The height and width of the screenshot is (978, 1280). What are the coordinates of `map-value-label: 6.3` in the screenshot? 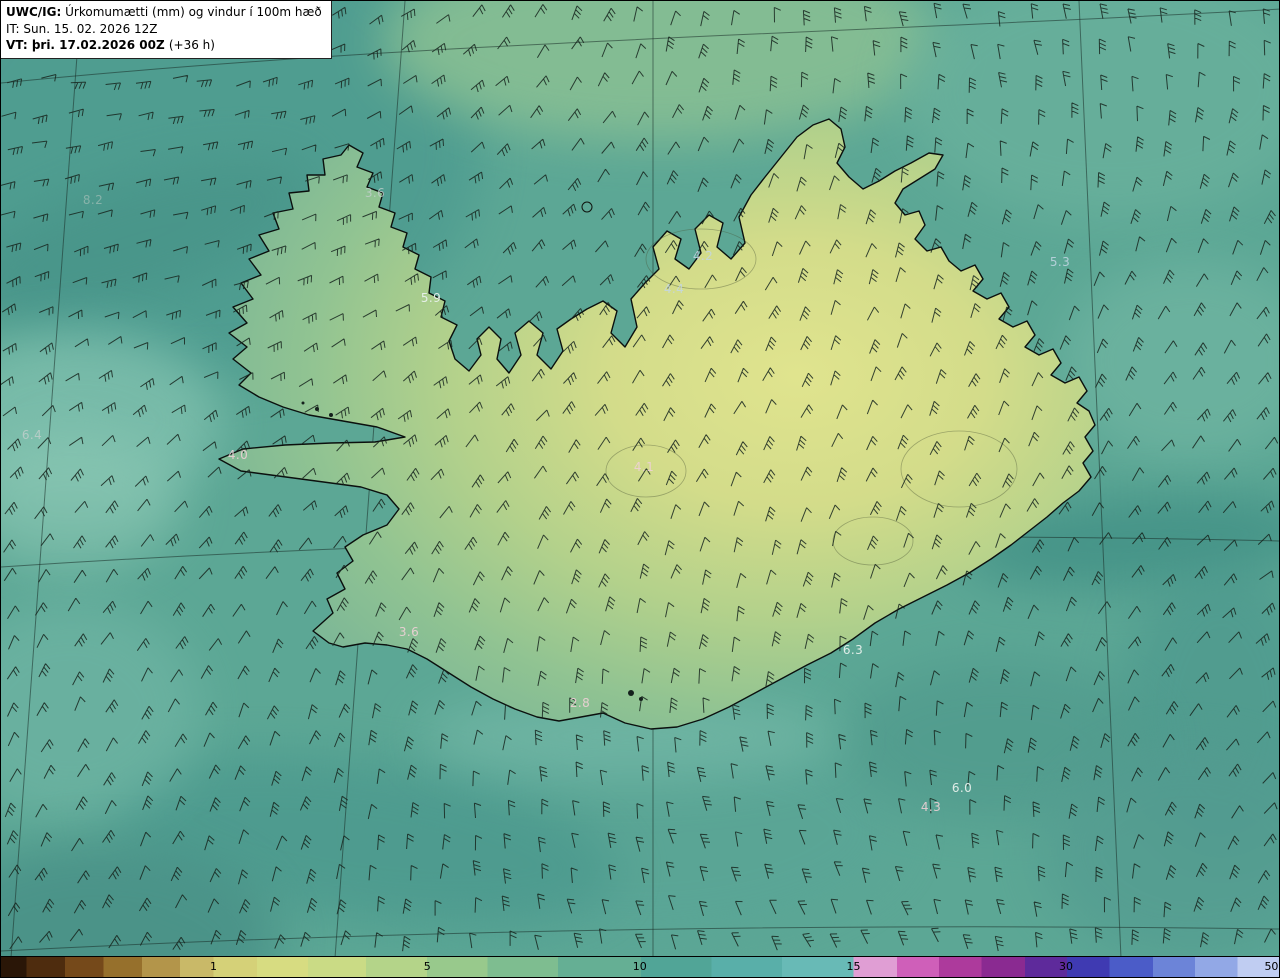 It's located at (853, 650).